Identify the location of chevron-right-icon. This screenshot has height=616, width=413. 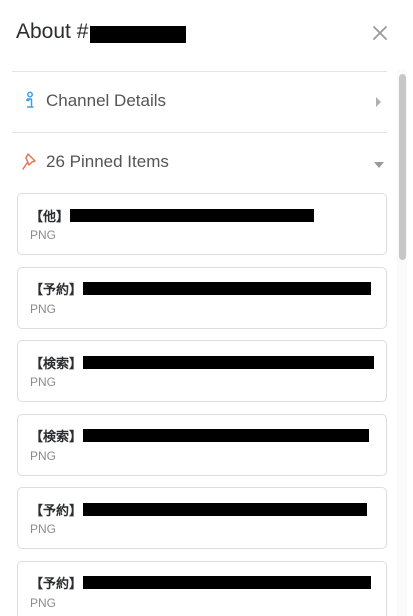
(378, 101).